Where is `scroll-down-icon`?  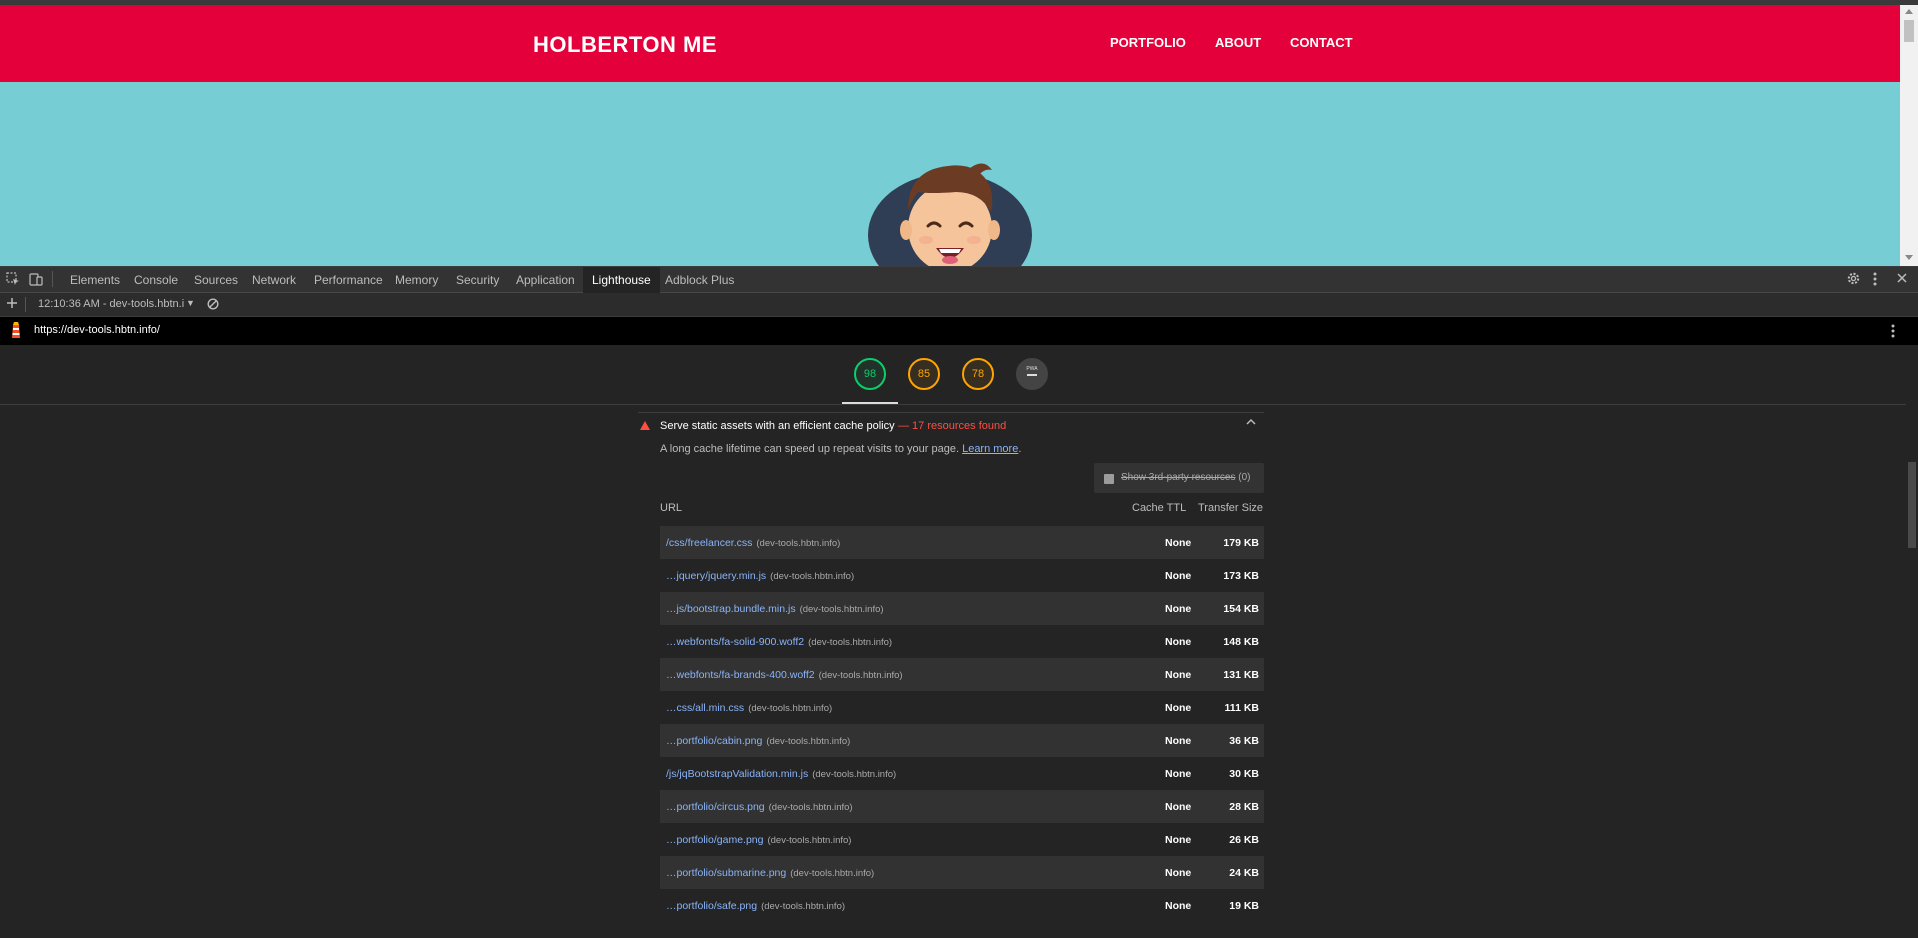
scroll-down-icon is located at coordinates (1909, 257).